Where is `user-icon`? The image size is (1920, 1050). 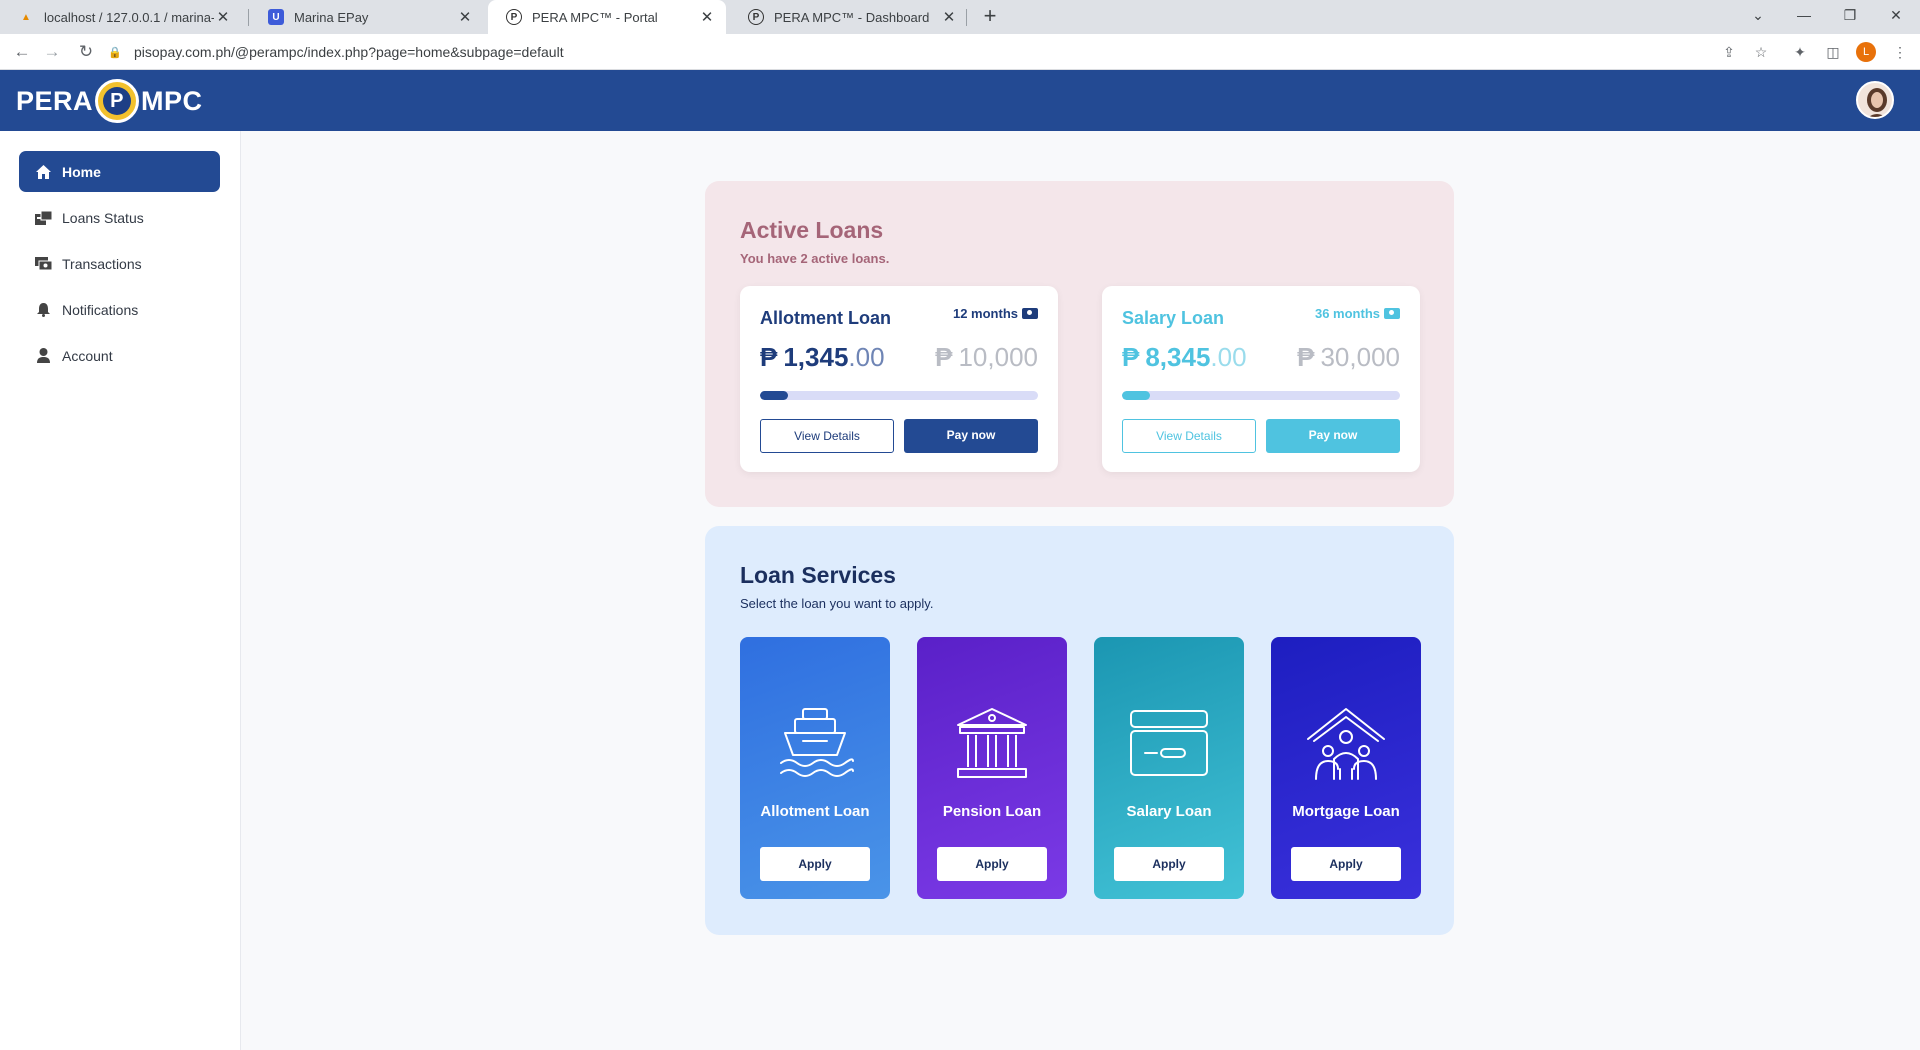
user-icon is located at coordinates (43, 355).